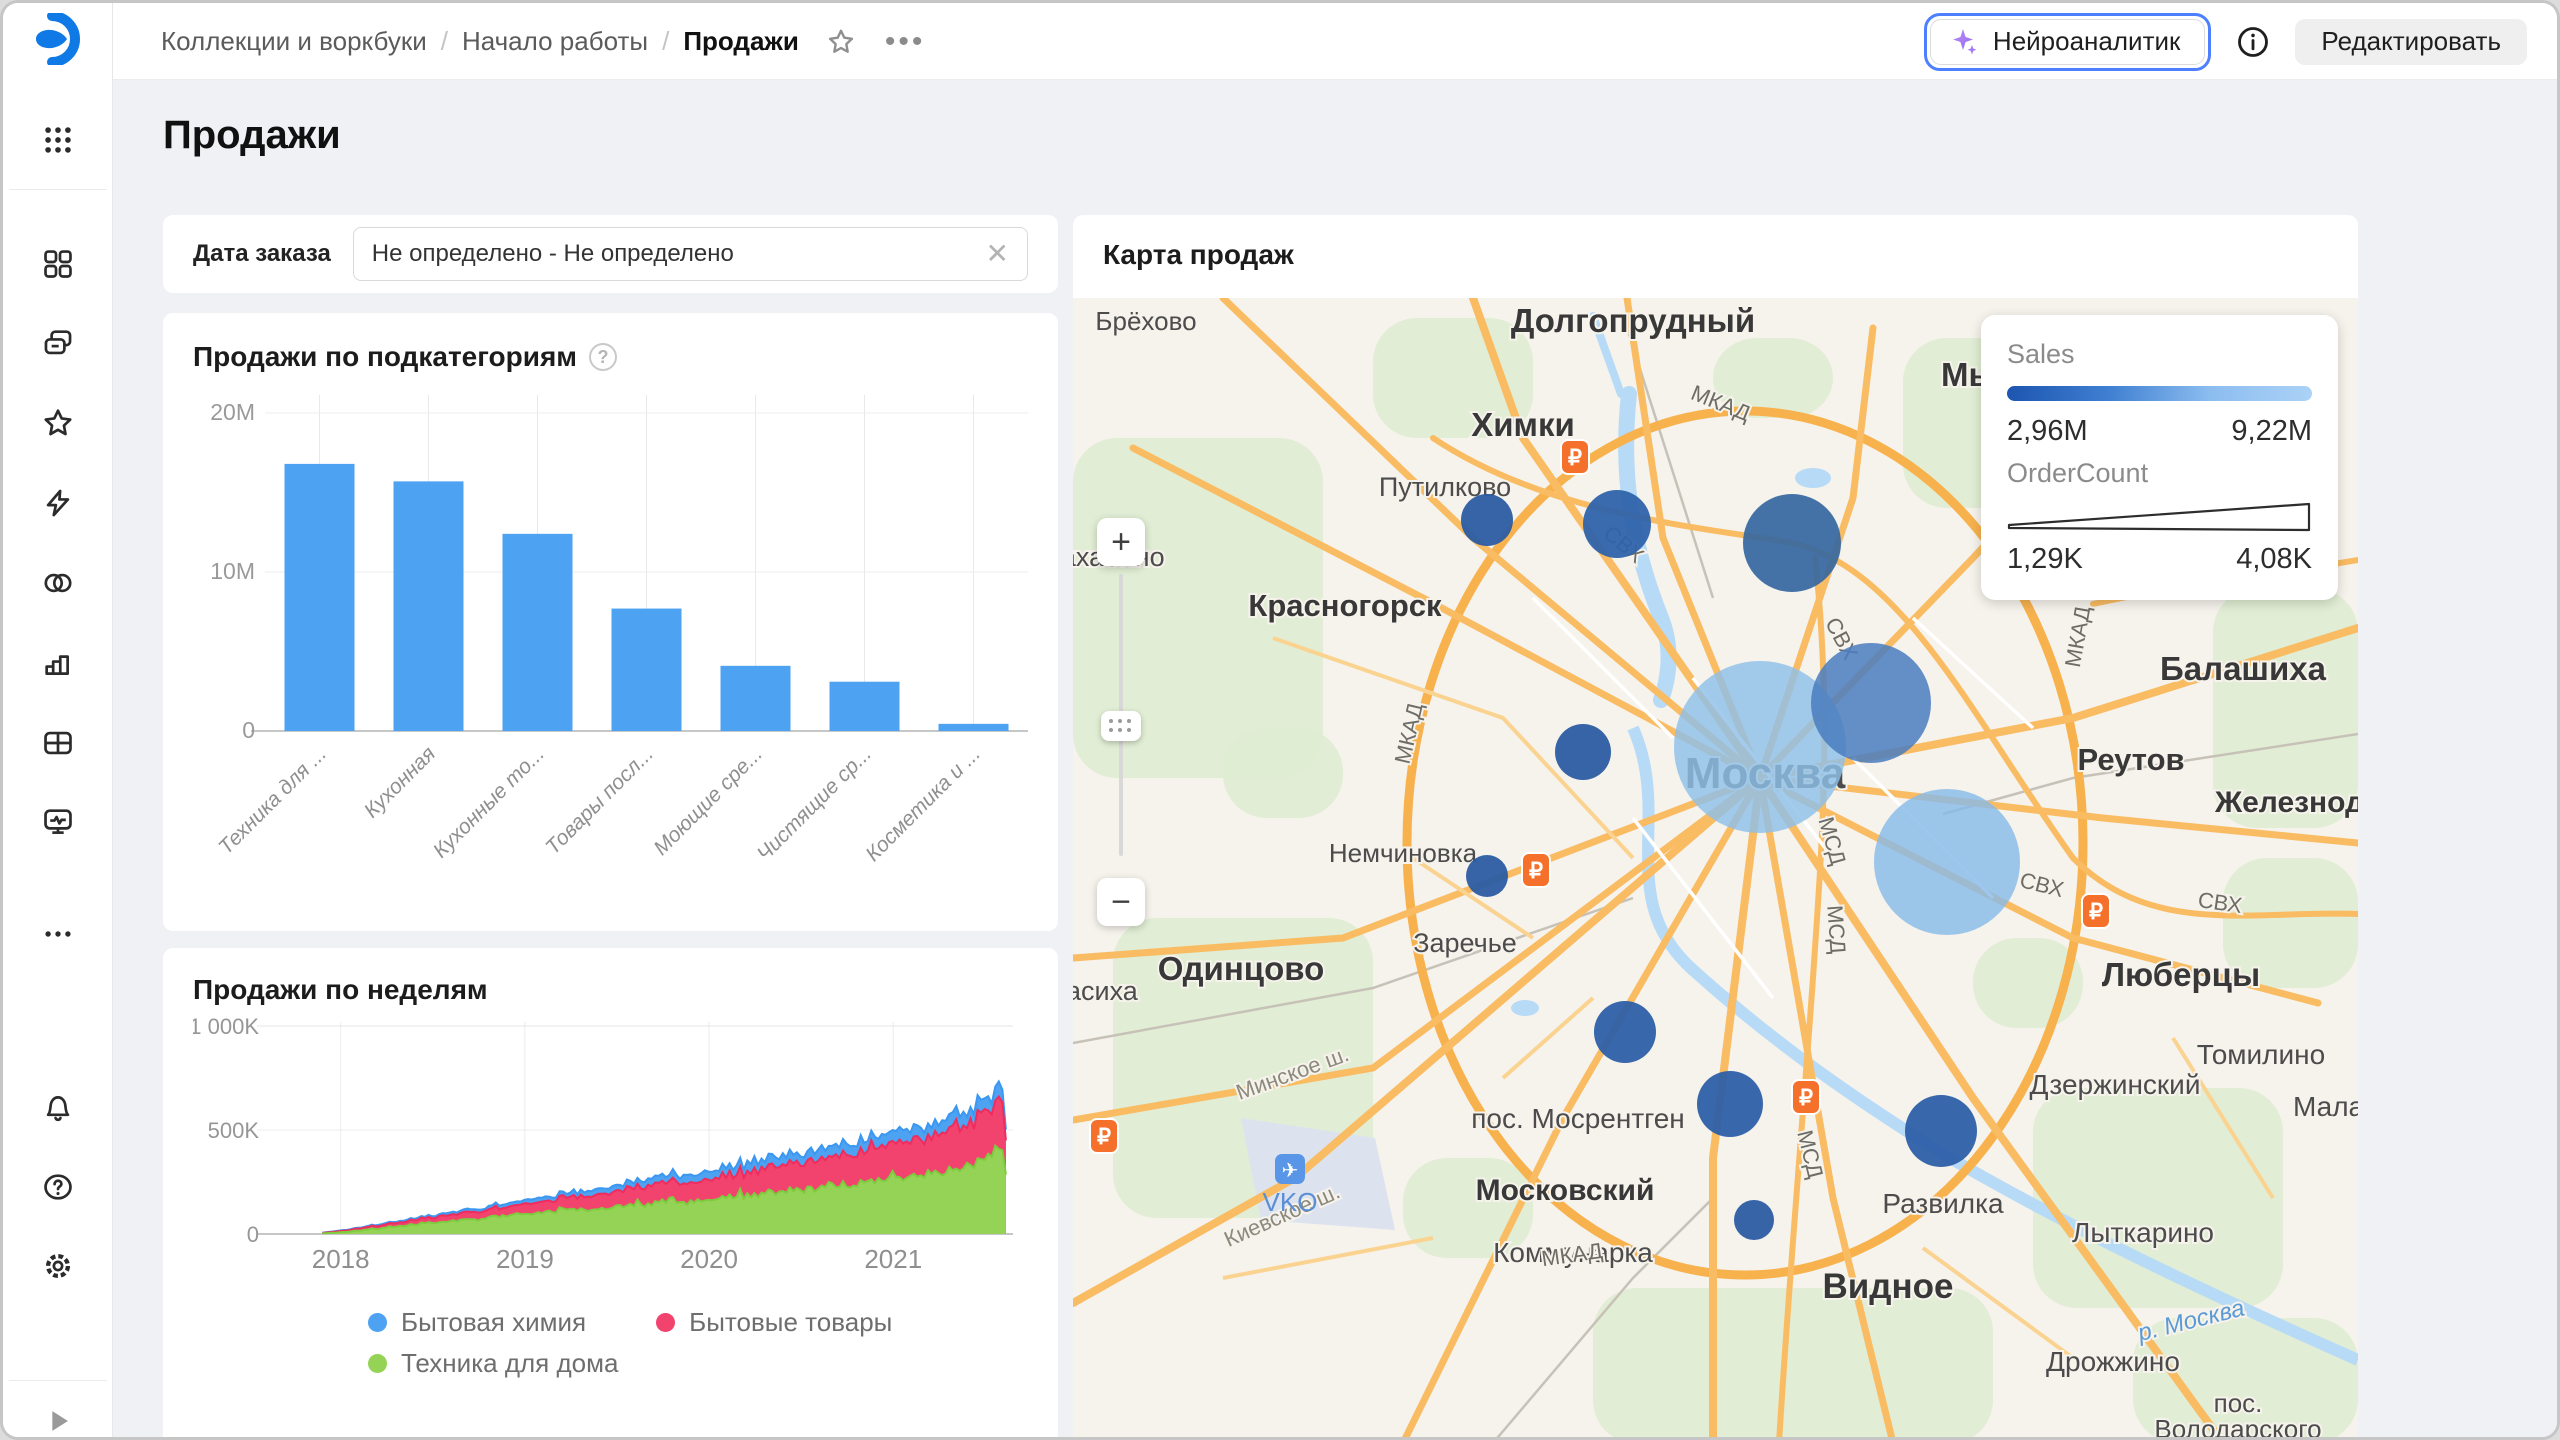 The image size is (2560, 1440). Describe the element at coordinates (2086, 41) in the screenshot. I see `neuro-analyst-label: Нейроаналитик` at that location.